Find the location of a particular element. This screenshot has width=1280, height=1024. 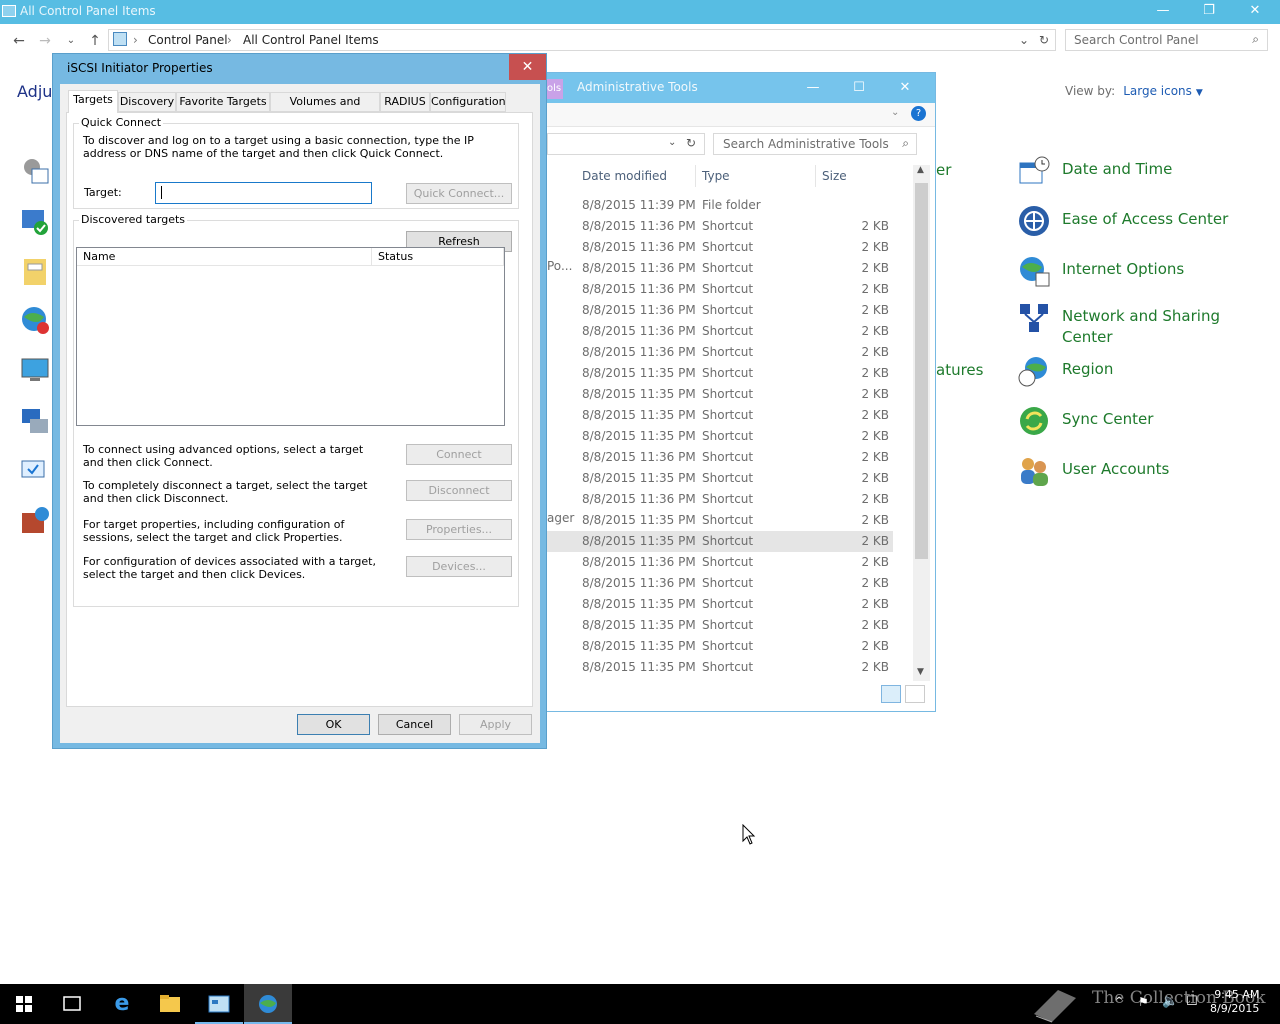

restore-button: ❐ is located at coordinates (1209, 12).